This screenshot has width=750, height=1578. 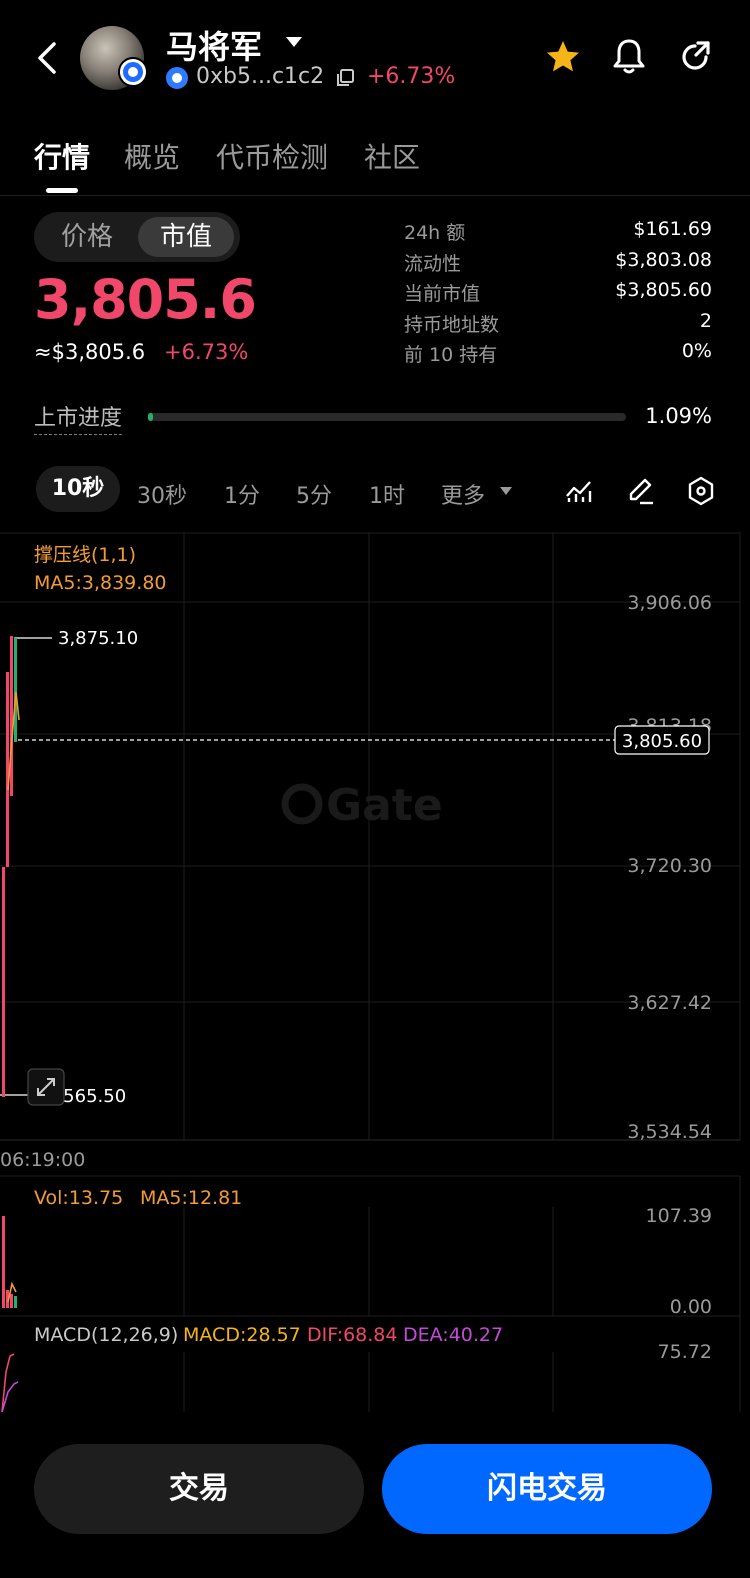 I want to click on back-icon, so click(x=47, y=58).